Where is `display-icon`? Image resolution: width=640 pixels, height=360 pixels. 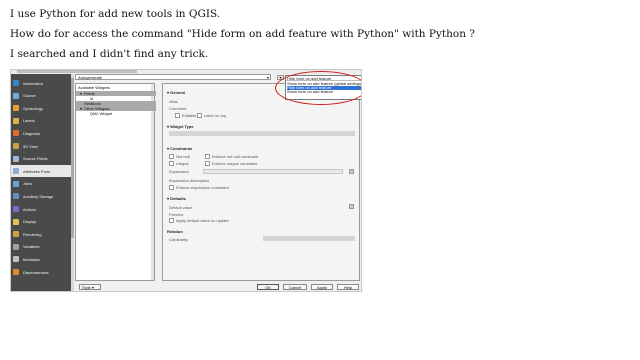 display-icon is located at coordinates (16, 221).